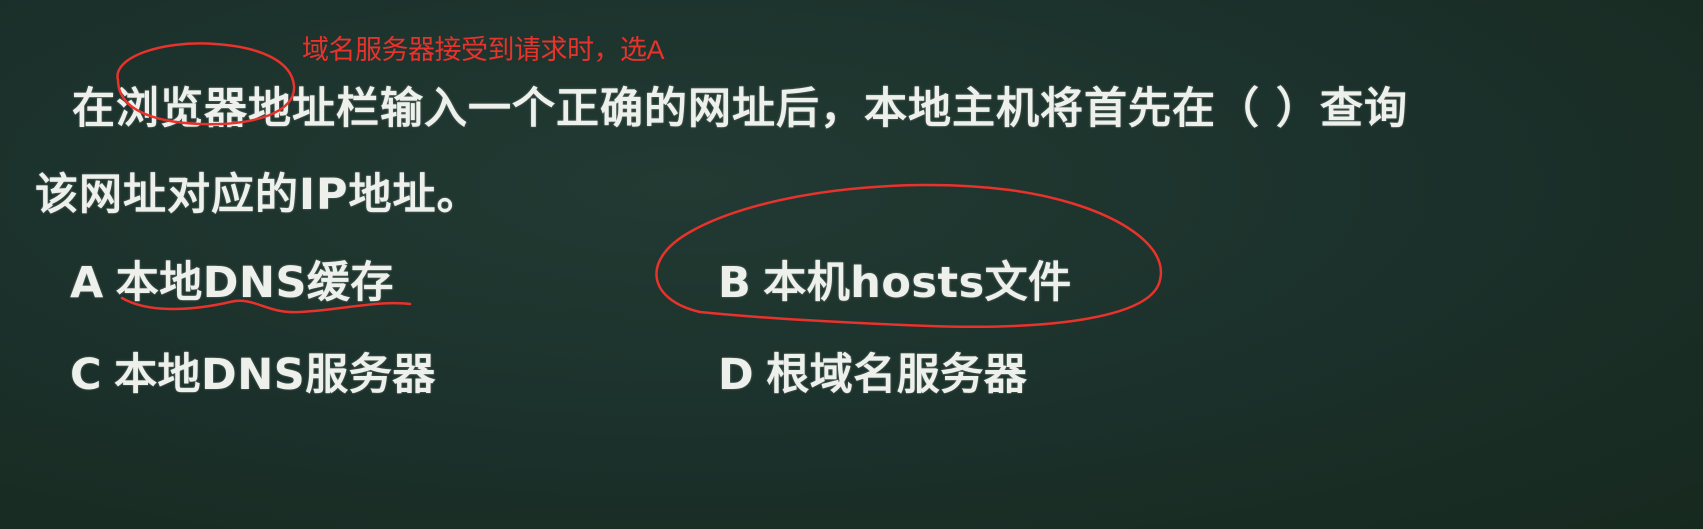 The height and width of the screenshot is (529, 1703). Describe the element at coordinates (740, 109) in the screenshot. I see `question-line-1: 在浏览器地址栏输入一个正确的网址后，本地主机将首先在（ ）查询` at that location.